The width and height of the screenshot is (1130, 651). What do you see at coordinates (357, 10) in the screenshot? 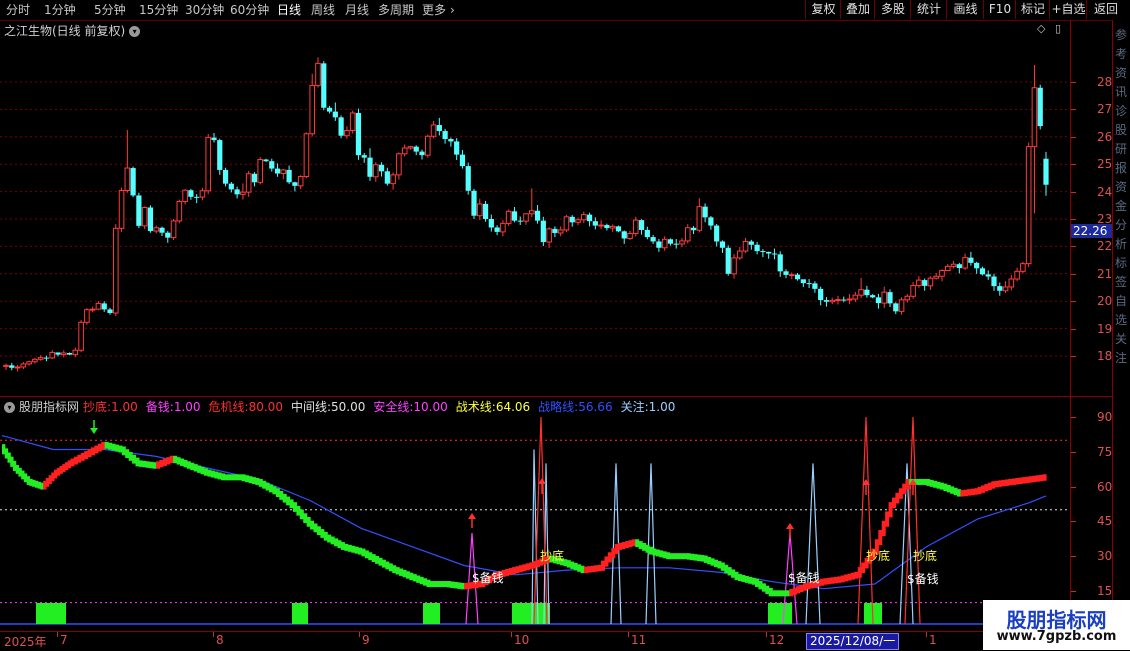
I see `period-tab-8: 月线` at bounding box center [357, 10].